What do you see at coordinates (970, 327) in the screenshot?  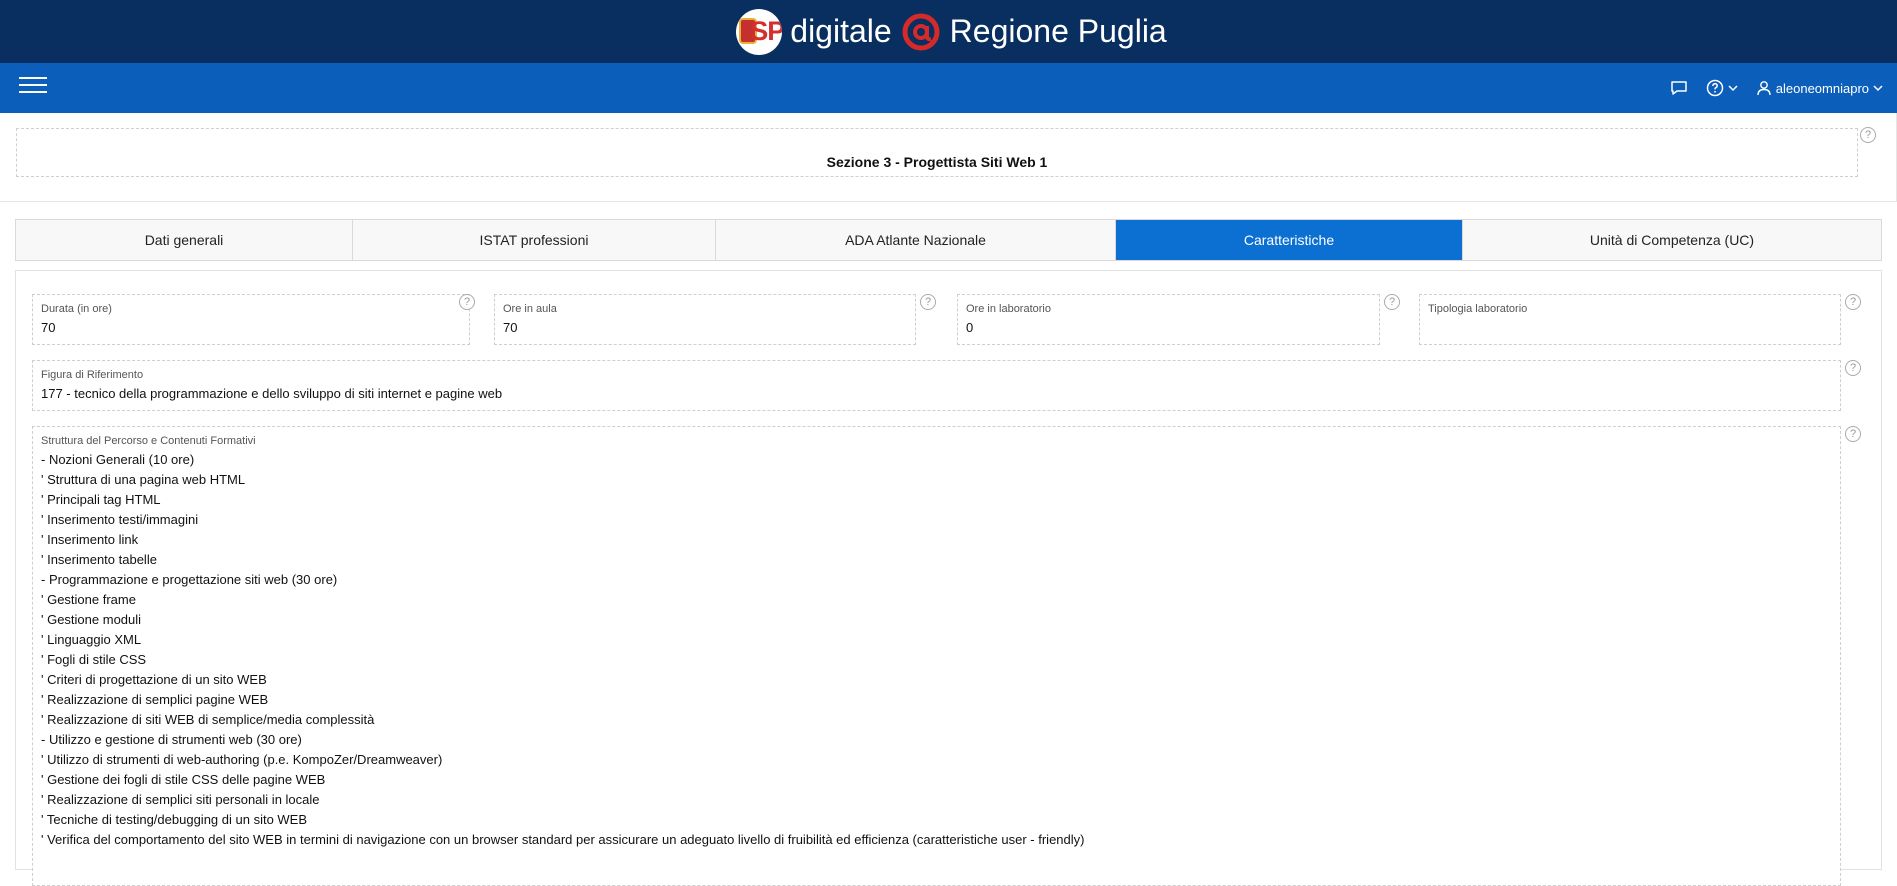 I see `field-value: 0` at bounding box center [970, 327].